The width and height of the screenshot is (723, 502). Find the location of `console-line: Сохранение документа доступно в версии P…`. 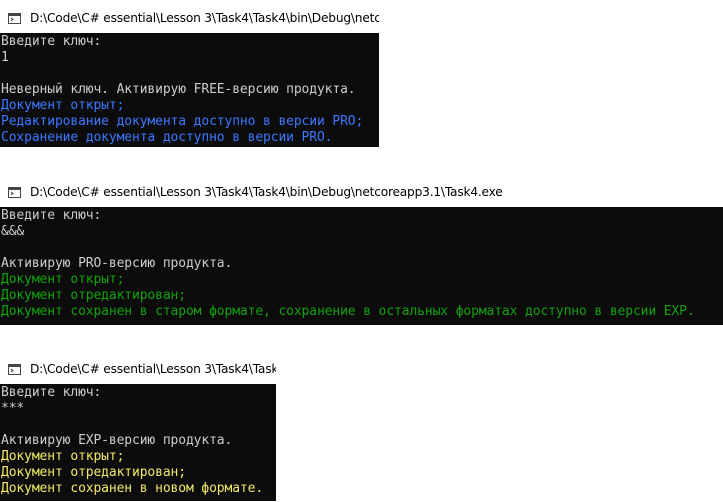

console-line: Сохранение документа доступно в версии P… is located at coordinates (167, 137).